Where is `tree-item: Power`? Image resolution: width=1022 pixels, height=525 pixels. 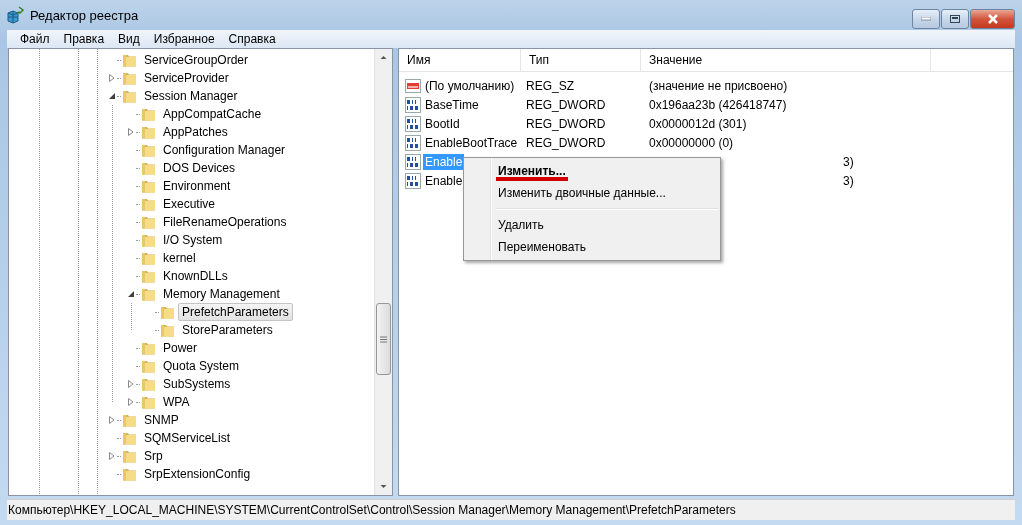
tree-item: Power is located at coordinates (180, 348).